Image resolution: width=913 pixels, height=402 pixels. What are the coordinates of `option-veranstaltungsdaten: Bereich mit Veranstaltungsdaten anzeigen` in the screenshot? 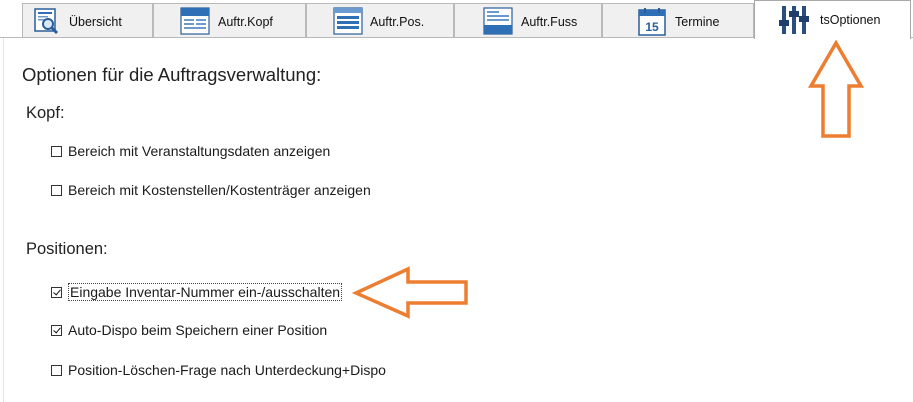 It's located at (190, 151).